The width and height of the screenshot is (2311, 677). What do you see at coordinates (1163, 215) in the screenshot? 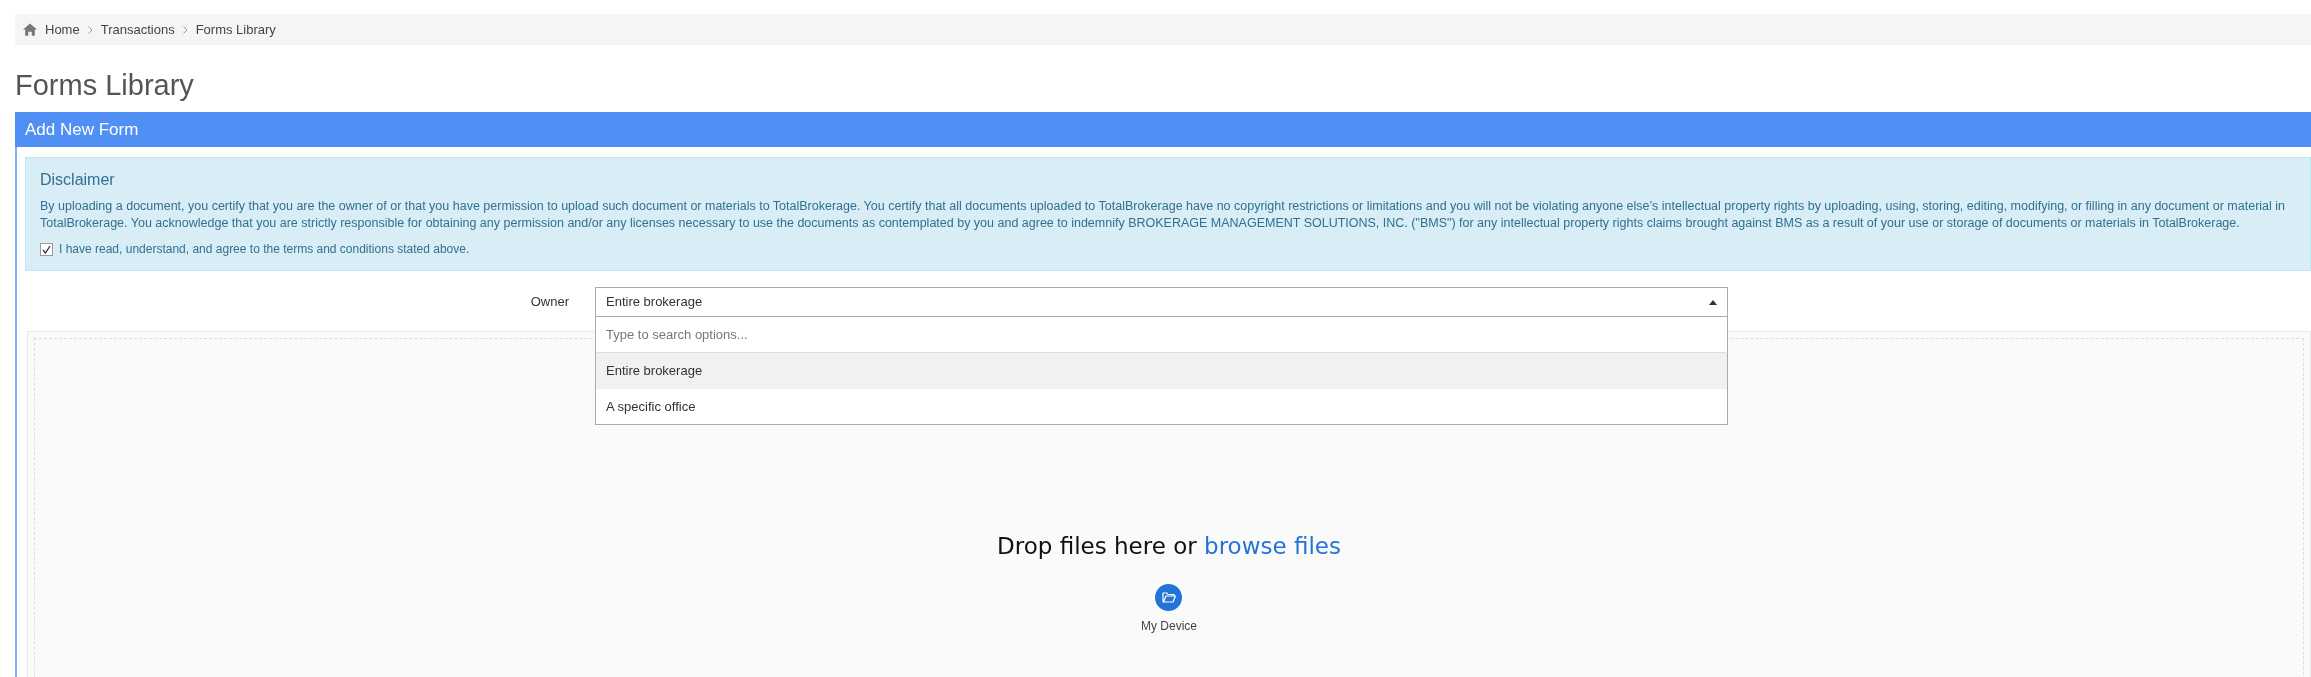
I see `disclaimer-text: By uploading a document, you certify that you are the owner of or that you have permission to upload such document or materials to TotalBrokerage. You certify that all documents uploaded to TotalBrokerage have no copyright restrictions or limitations and you will not be violating anyone else’s intellectual property rights by uploading, using, storing, editing, modifying, or filling in any document or material in TotalBrokerage. You acknowledge that you are strictly responsible for obtaining any permission and/or any licenses necessary to use the documents as contemplated by you and agree to indemnify BROKERAGE MANAGEMENT SOLUTIONS, INC. ("BMS") for any intellectual property rights claims brought against BMS as a result of your use or storage of documents or materials in TotalBrokerage.` at bounding box center [1163, 215].